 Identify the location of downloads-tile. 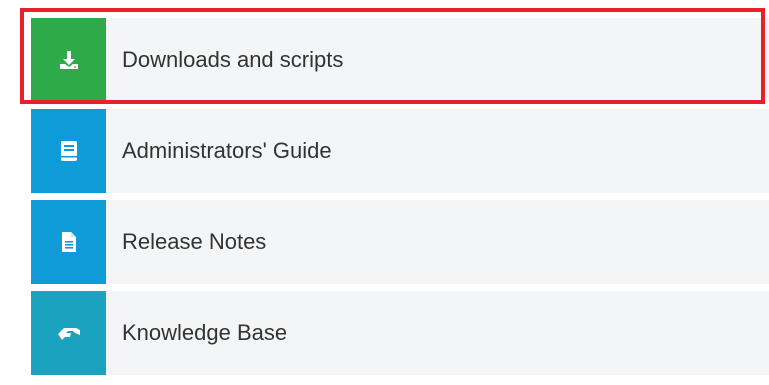
(68, 60).